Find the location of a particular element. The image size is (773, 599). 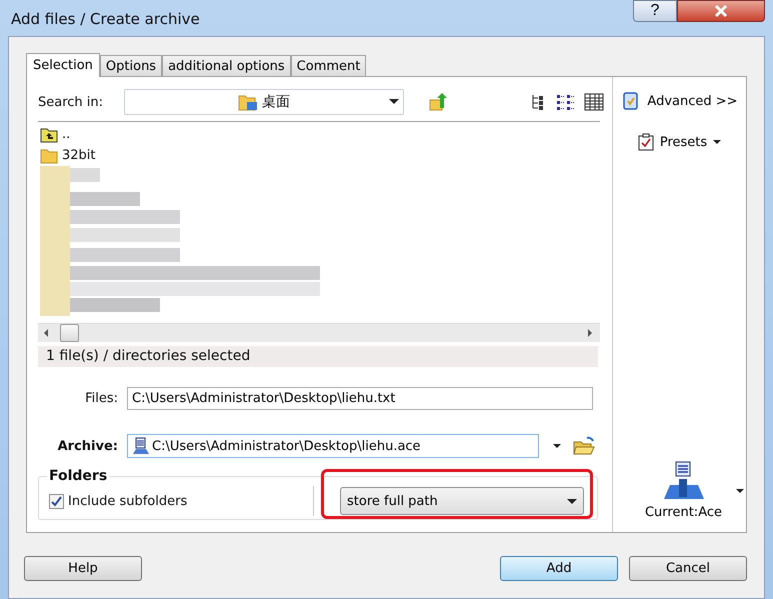

file-name: .. is located at coordinates (66, 134).